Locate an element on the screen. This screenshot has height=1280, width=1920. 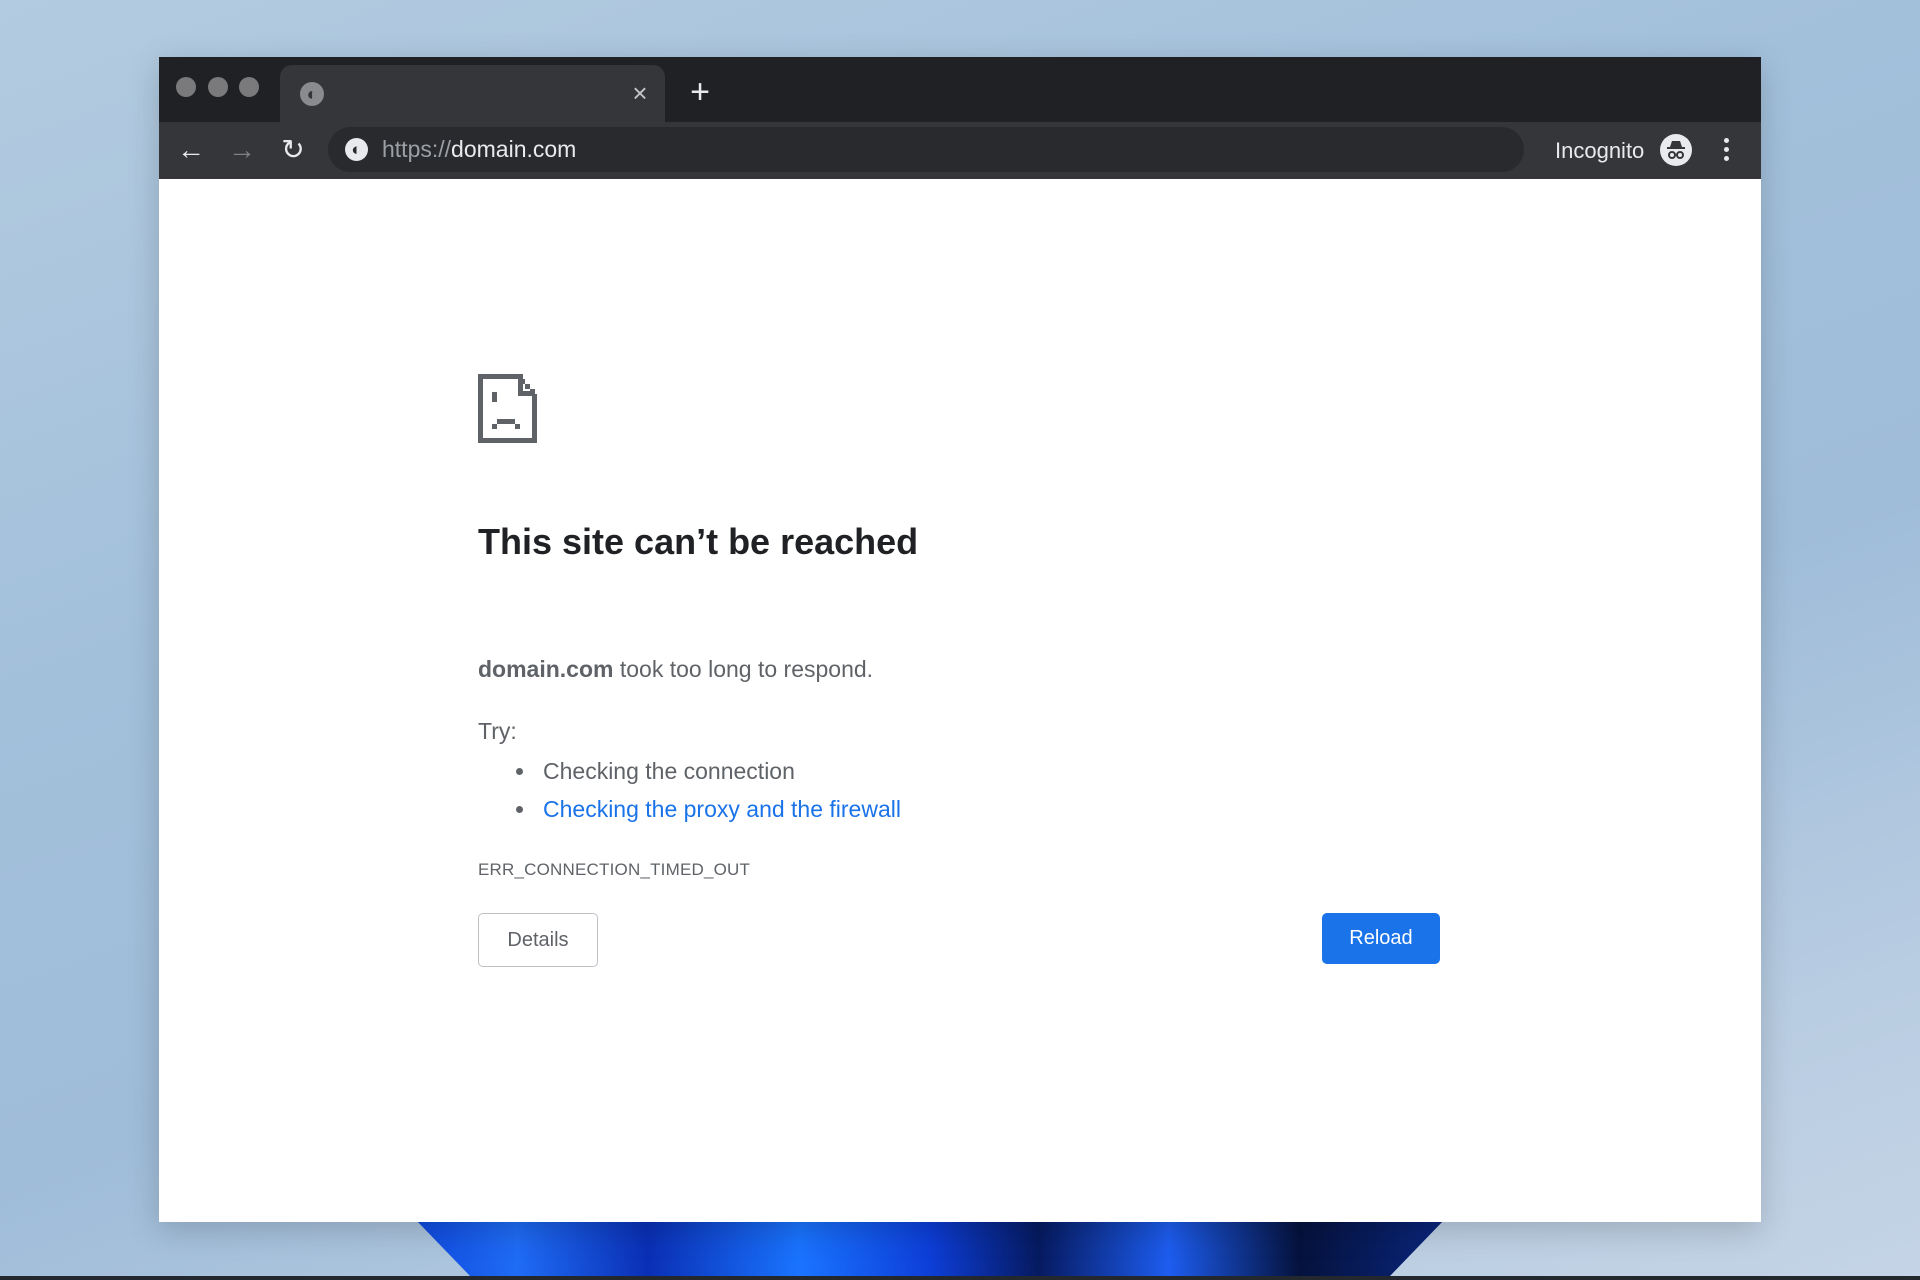
error-heading: This site can’t be reached is located at coordinates (698, 541).